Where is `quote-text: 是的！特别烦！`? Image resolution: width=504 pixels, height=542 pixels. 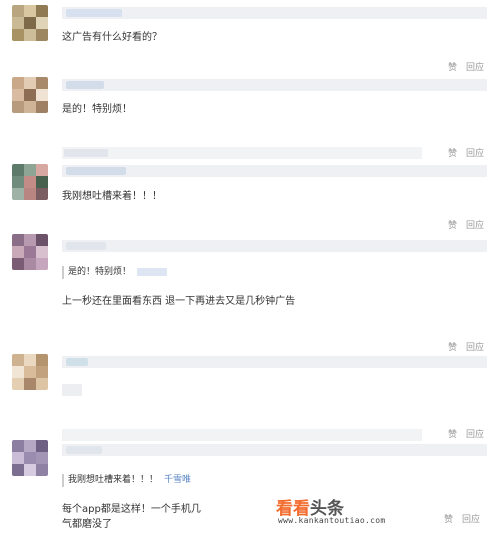 quote-text: 是的！特别烦！ is located at coordinates (100, 272).